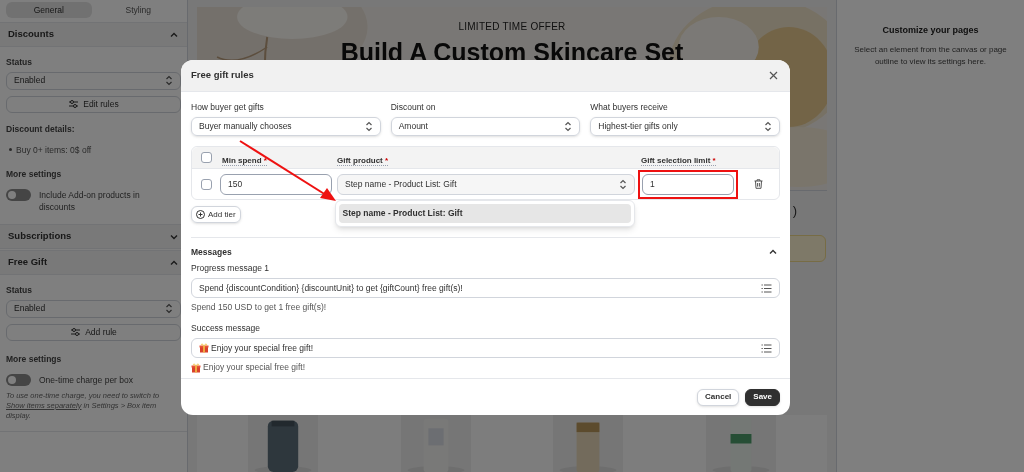 This screenshot has width=1024, height=472. I want to click on dropdown-option: Step name - Product List: Gift, so click(484, 213).